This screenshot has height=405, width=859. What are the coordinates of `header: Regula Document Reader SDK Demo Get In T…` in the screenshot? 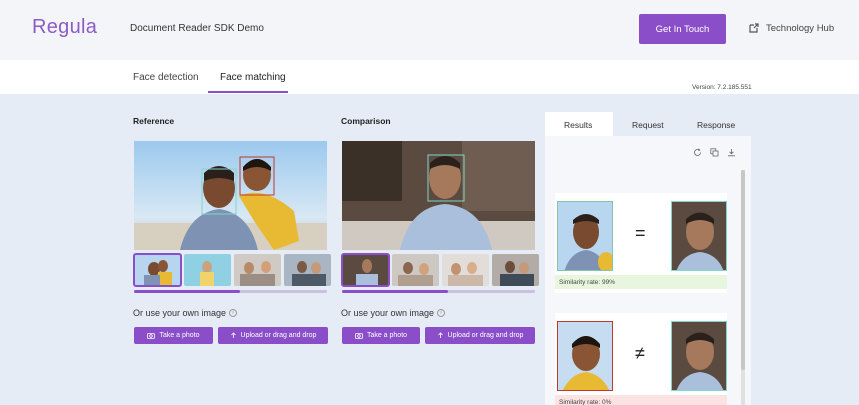 It's located at (429, 30).